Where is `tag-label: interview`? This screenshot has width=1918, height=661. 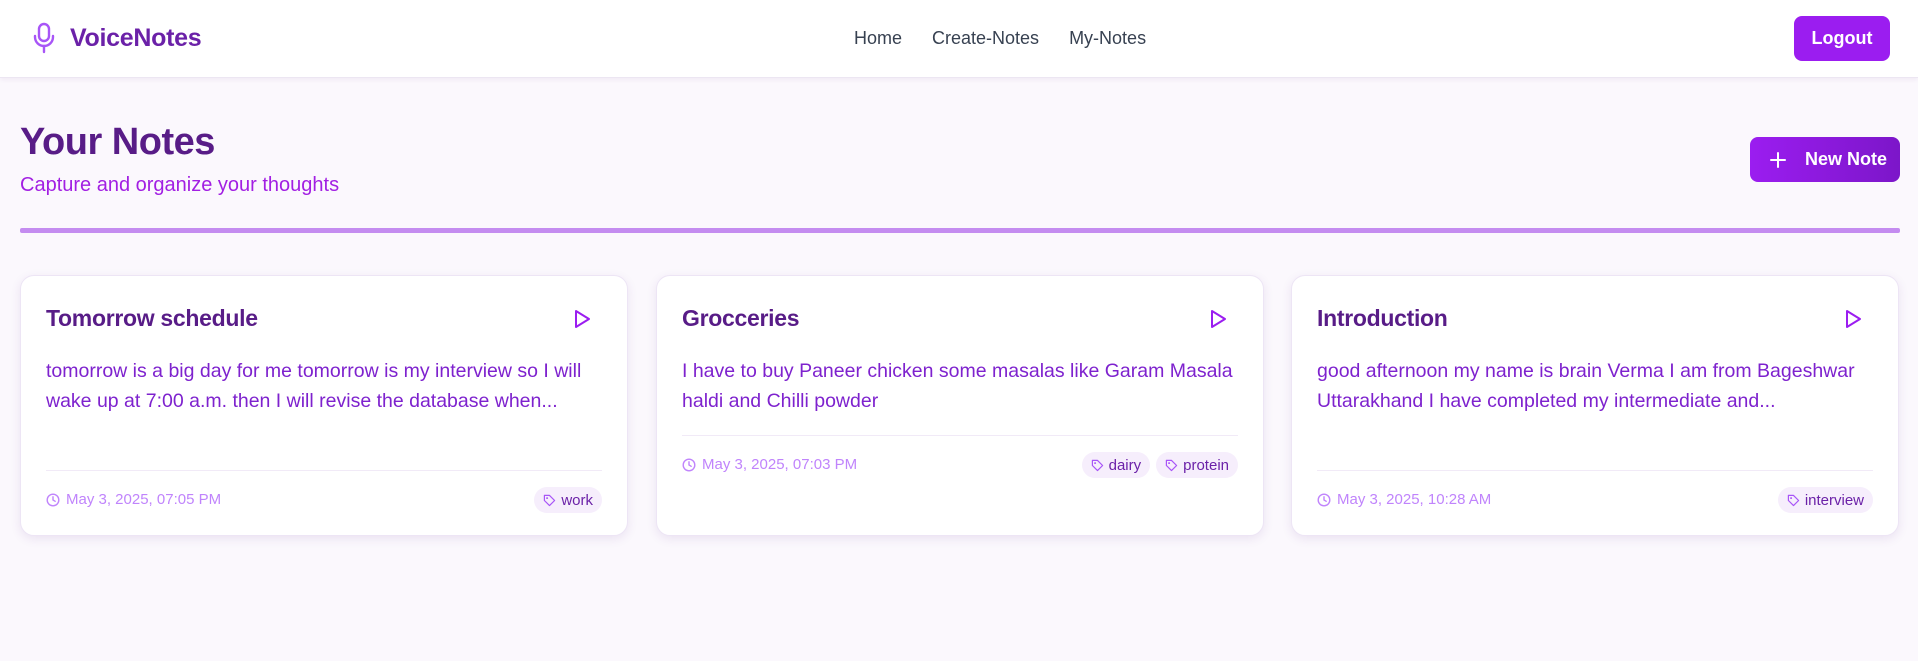
tag-label: interview is located at coordinates (1834, 500).